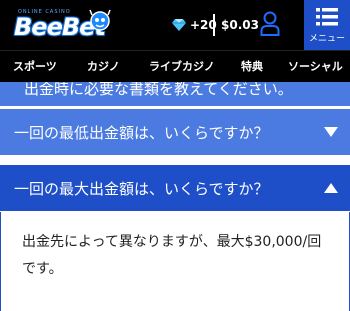 This screenshot has width=350, height=311. I want to click on chevron-down-icon, so click(331, 132).